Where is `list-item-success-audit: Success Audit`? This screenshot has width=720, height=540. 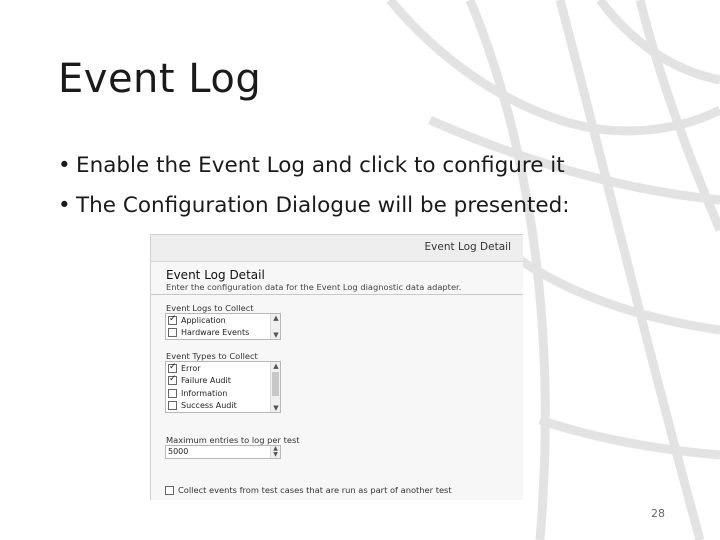
list-item-success-audit: Success Audit is located at coordinates (223, 406).